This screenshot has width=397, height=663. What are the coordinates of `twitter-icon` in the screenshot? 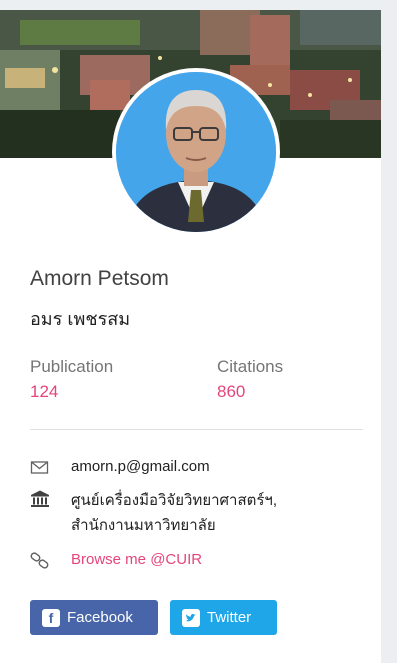 It's located at (191, 617).